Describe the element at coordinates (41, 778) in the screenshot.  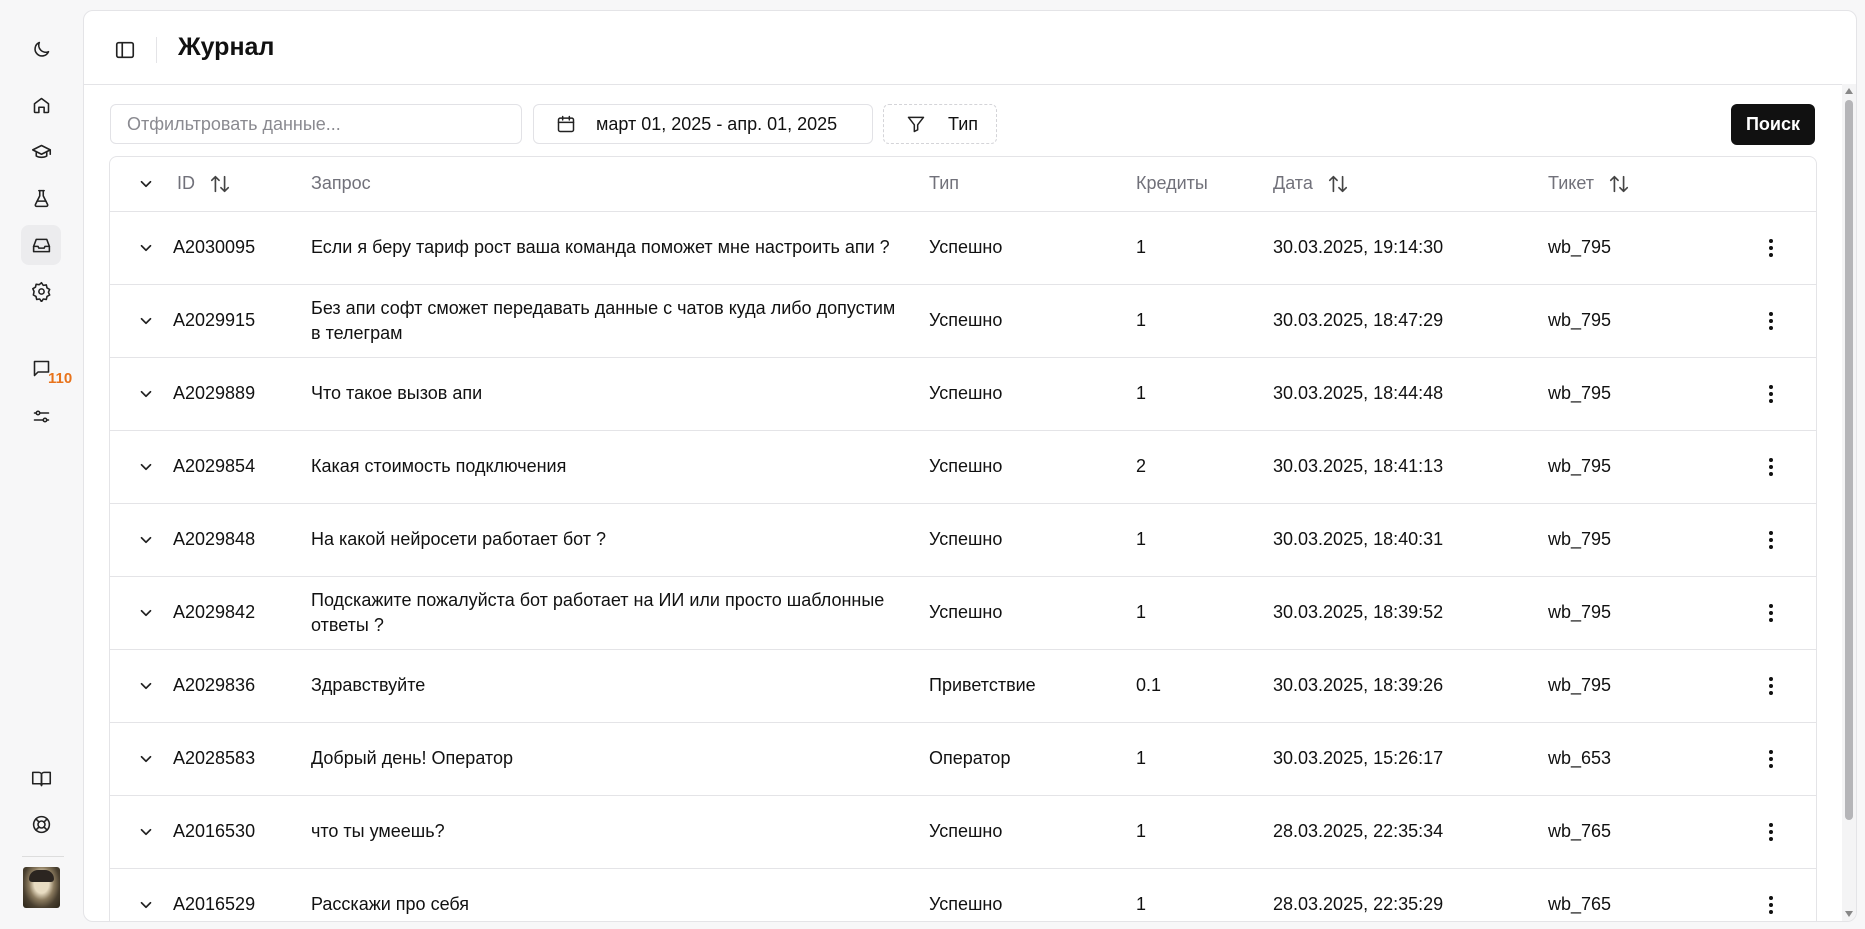
I see `book-icon` at that location.